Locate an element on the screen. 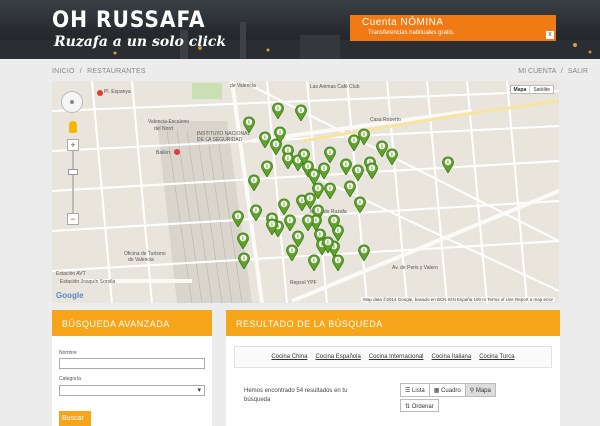 This screenshot has width=600, height=426. cuisine-link-espanola: Cocina Española is located at coordinates (337, 357).